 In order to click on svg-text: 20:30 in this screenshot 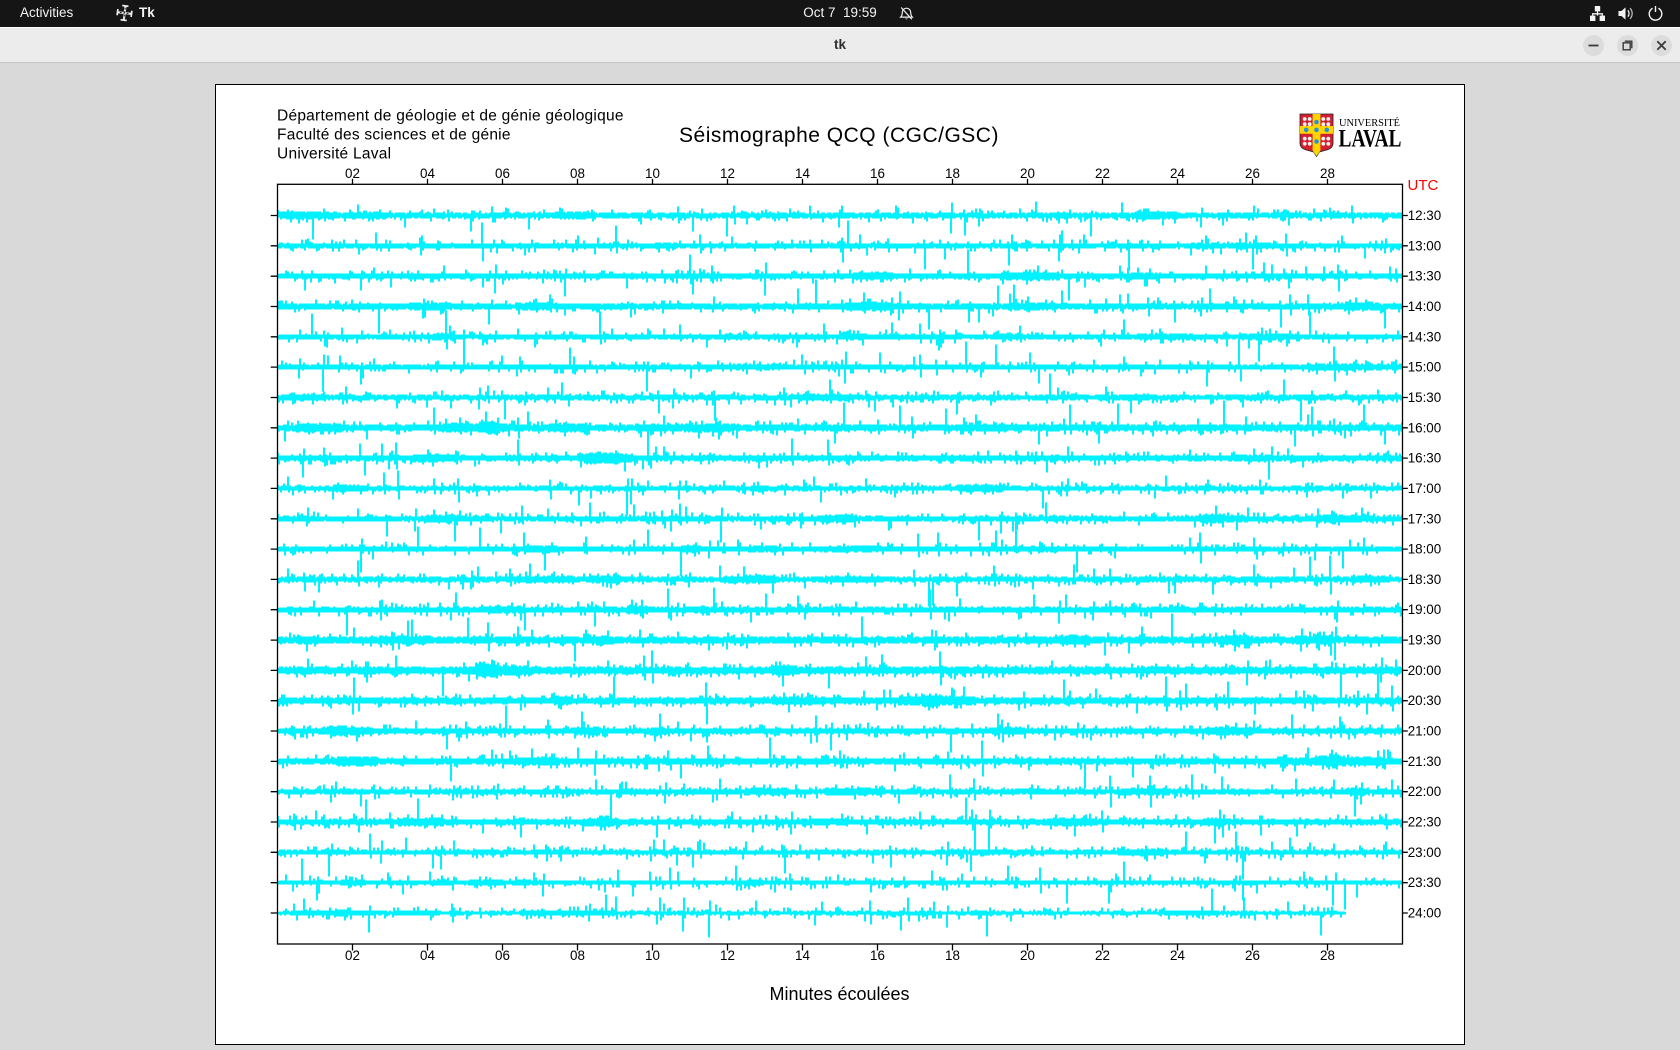, I will do `click(1425, 700)`.